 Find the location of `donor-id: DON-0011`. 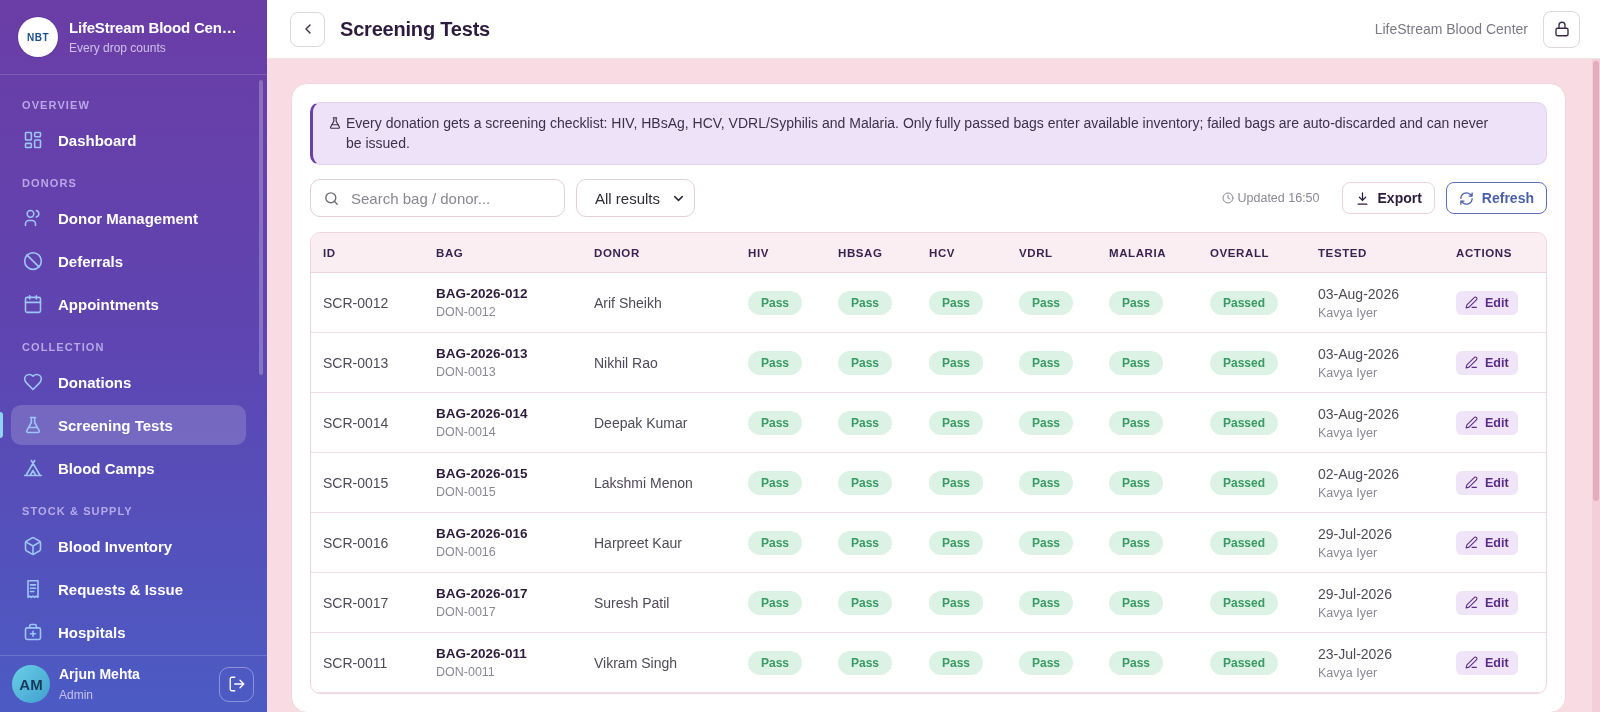

donor-id: DON-0011 is located at coordinates (465, 672).